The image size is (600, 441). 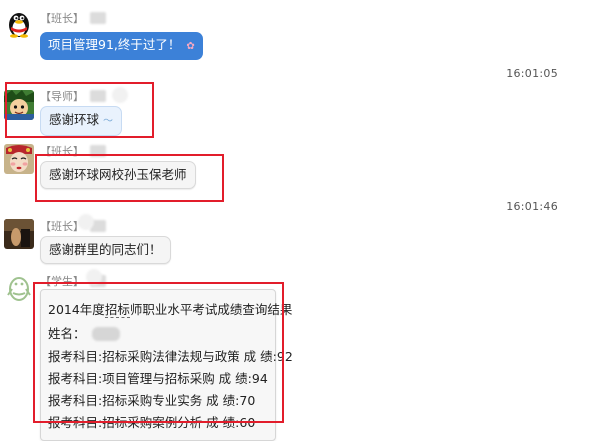 I want to click on timestamp: 16:01:05, so click(x=532, y=73).